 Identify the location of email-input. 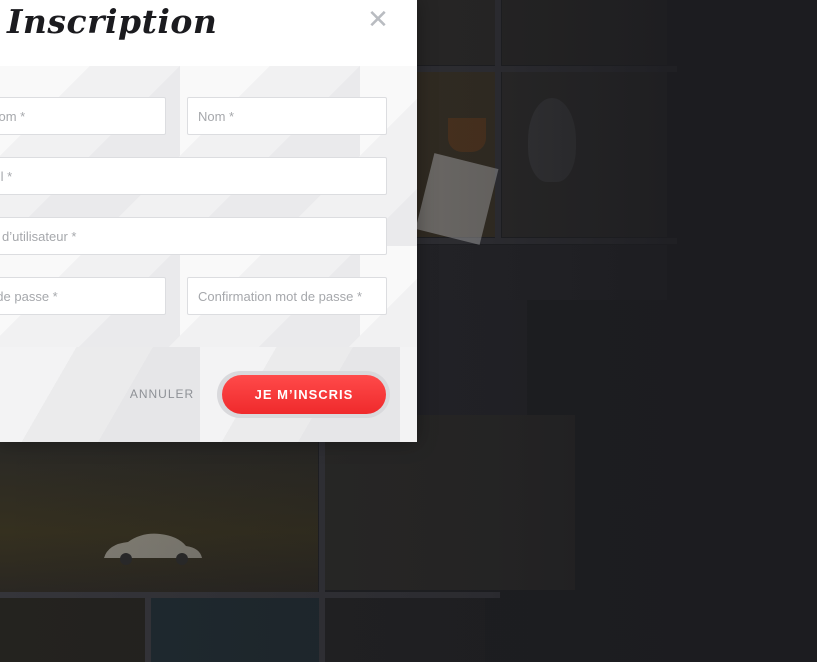
(193, 176).